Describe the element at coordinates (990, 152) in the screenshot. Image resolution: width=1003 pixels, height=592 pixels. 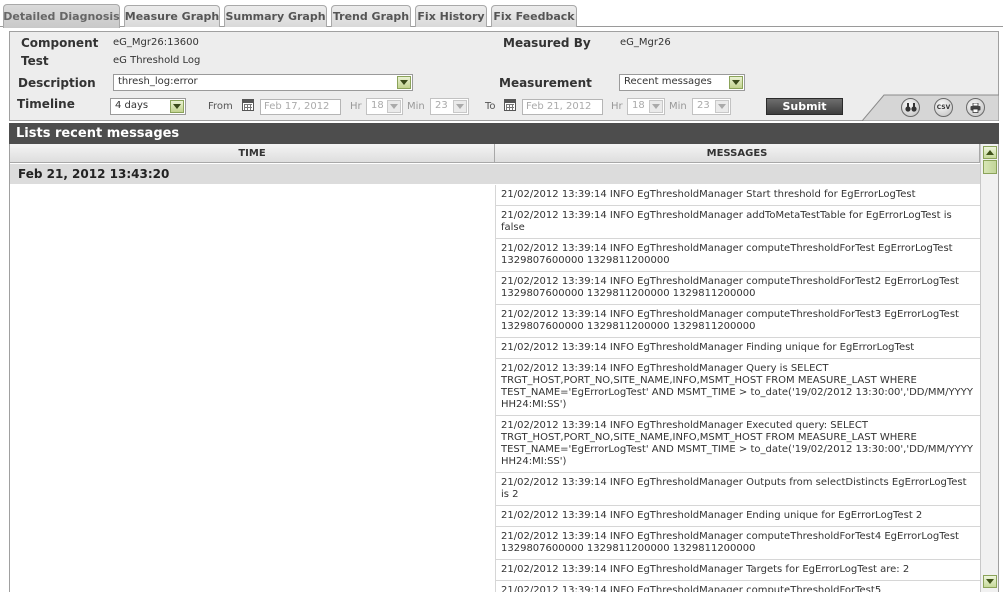
I see `scroll-up-icon` at that location.